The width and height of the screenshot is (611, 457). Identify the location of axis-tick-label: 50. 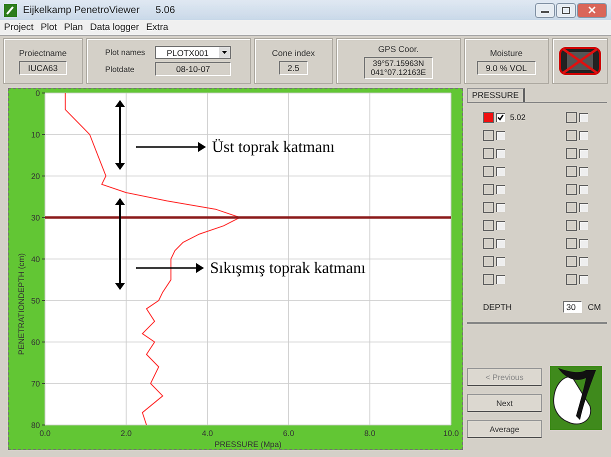
(35, 301).